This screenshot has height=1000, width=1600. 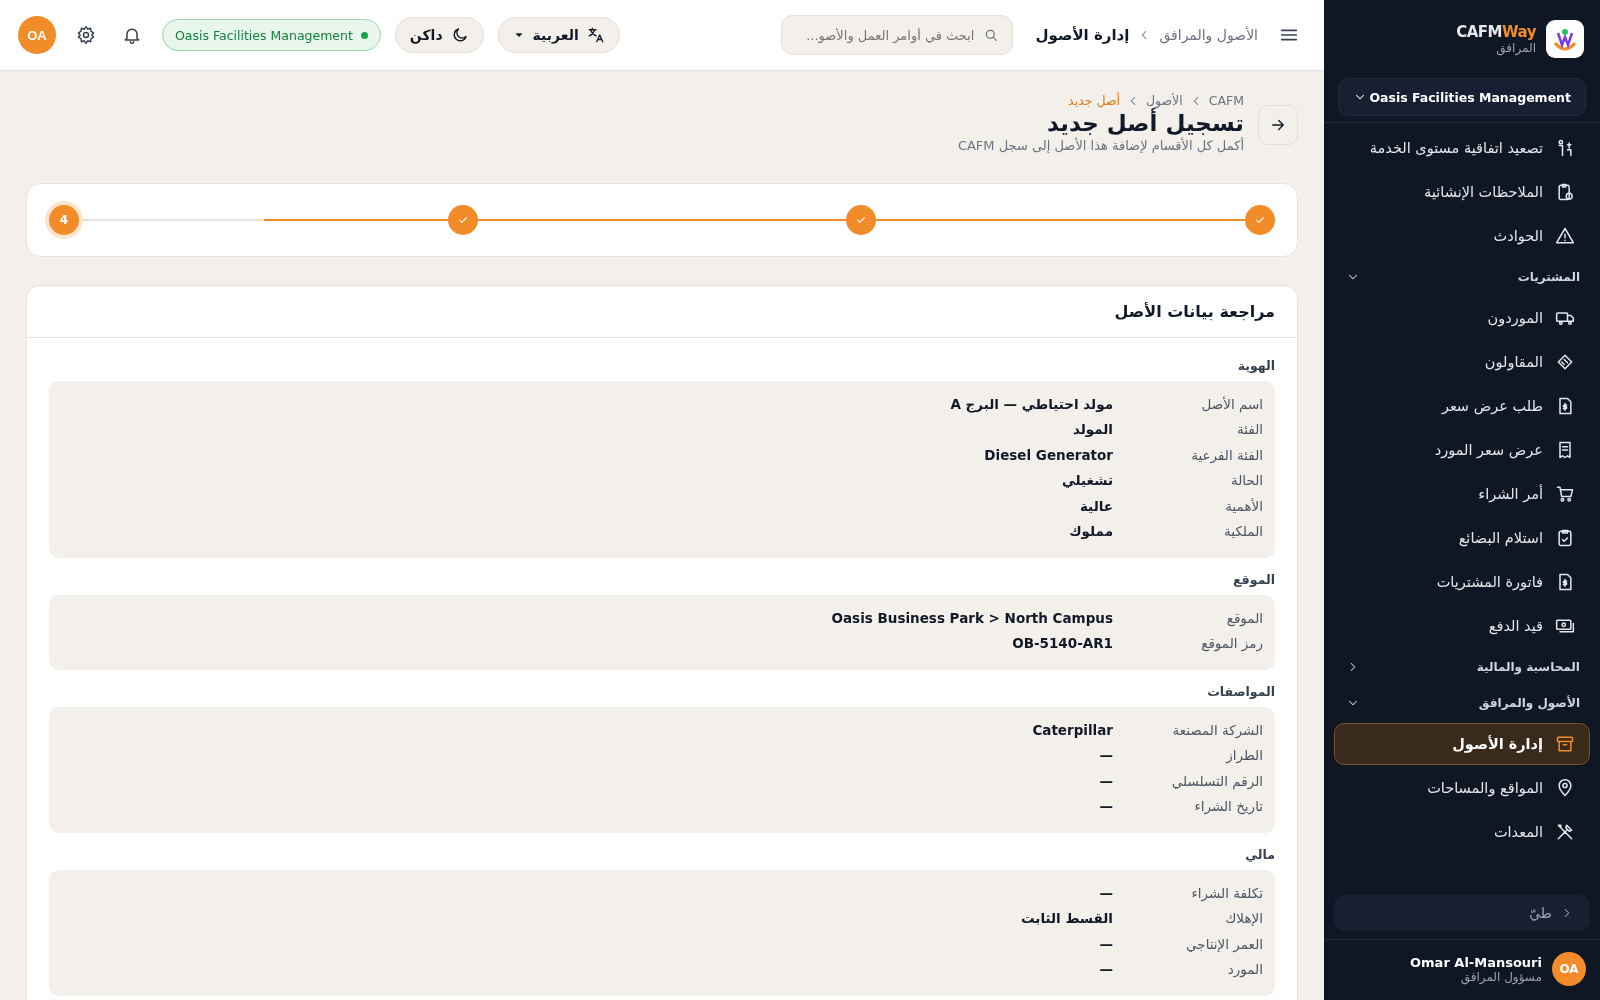 I want to click on map-pin-icon, so click(x=1565, y=788).